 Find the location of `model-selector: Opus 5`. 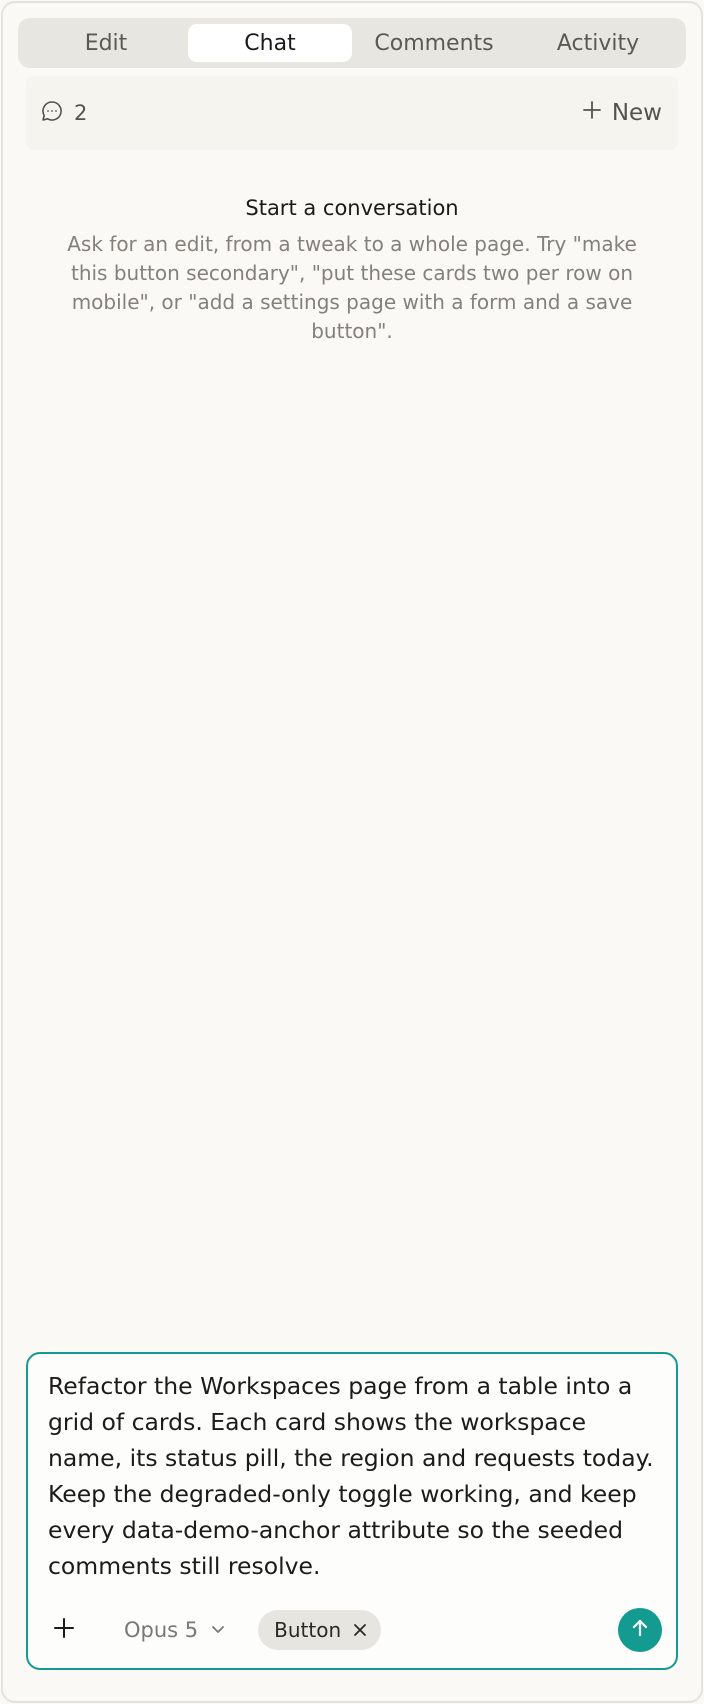

model-selector: Opus 5 is located at coordinates (175, 1630).